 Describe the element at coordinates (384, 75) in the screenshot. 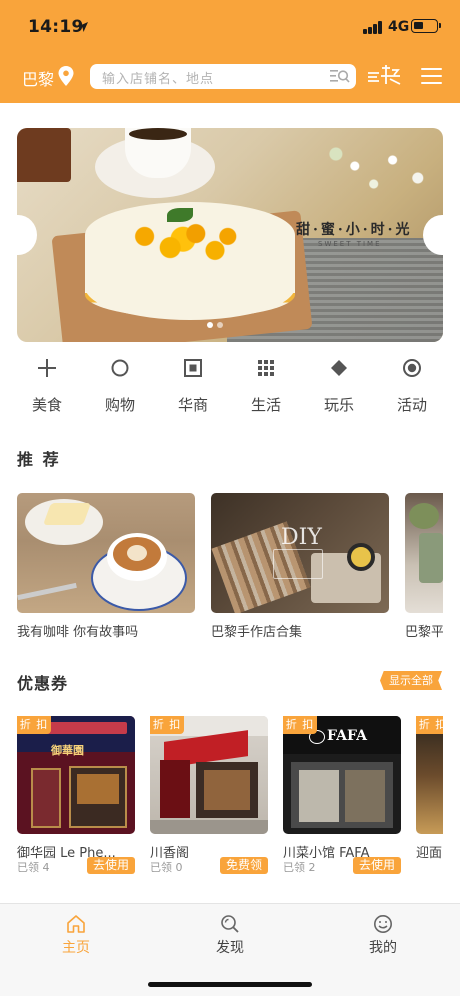

I see `app-logo-icon` at that location.